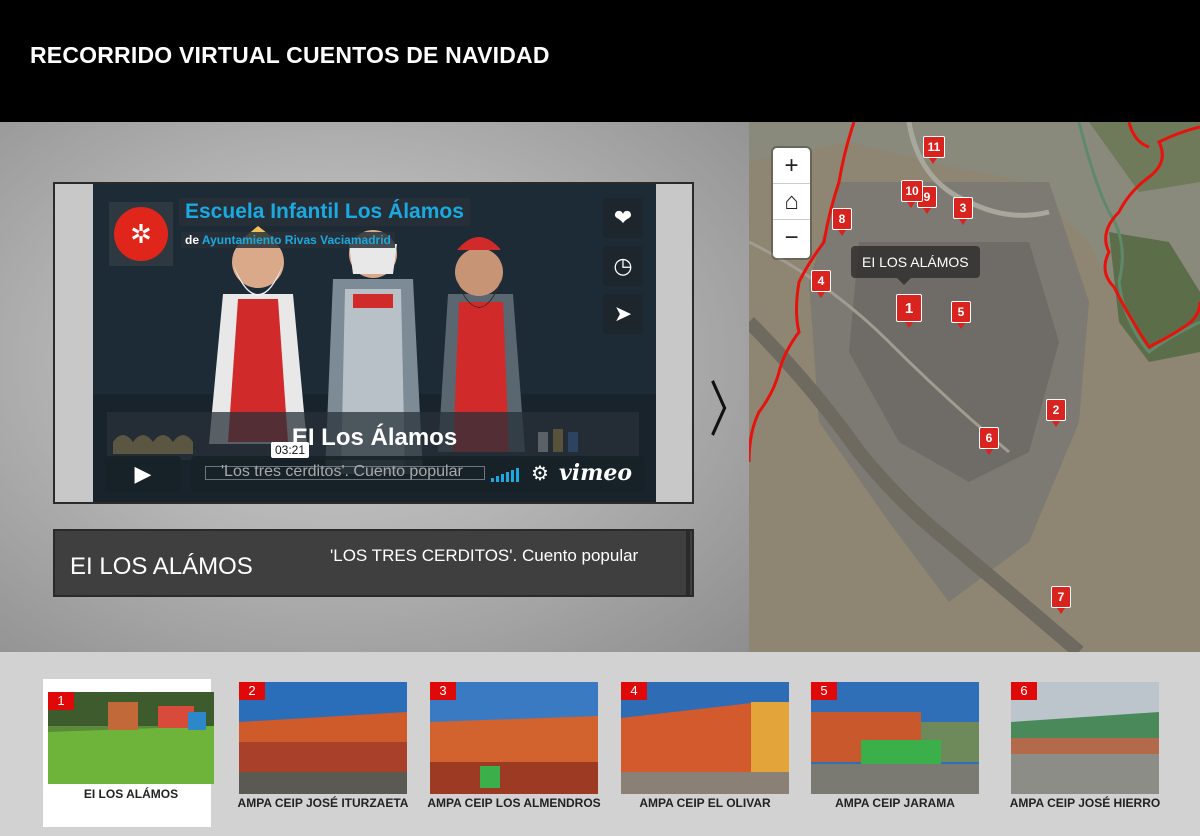 Image resolution: width=1200 pixels, height=836 pixels. I want to click on thumbnail-label: AMPA CEIP JARAMA, so click(895, 803).